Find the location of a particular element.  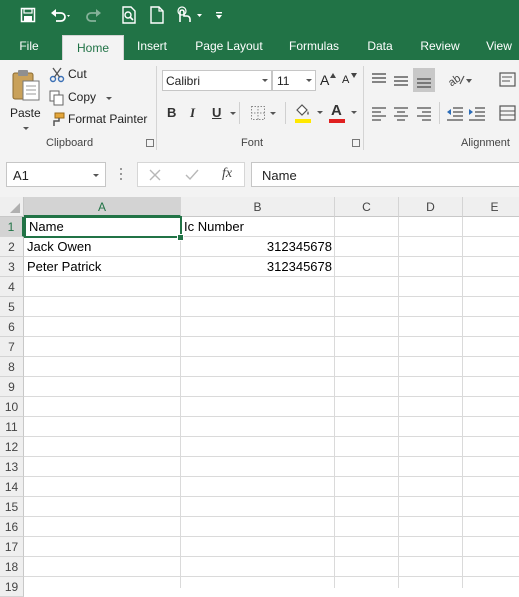

new-document-icon is located at coordinates (157, 15).